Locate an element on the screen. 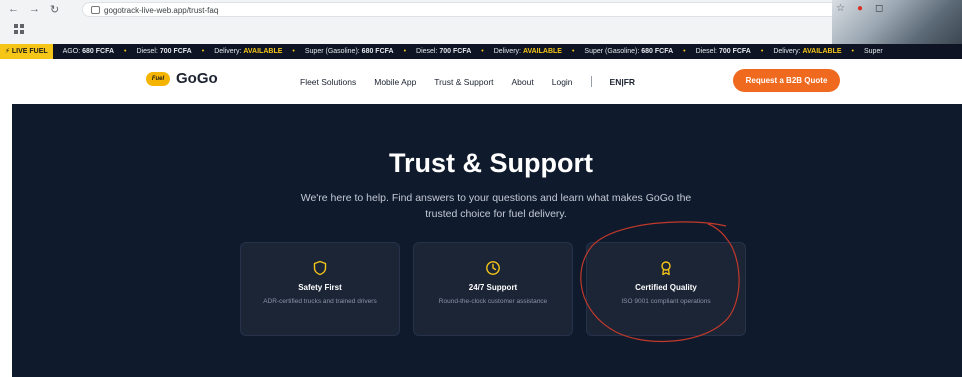  card-description: ISO 9001 compliant operations is located at coordinates (666, 301).